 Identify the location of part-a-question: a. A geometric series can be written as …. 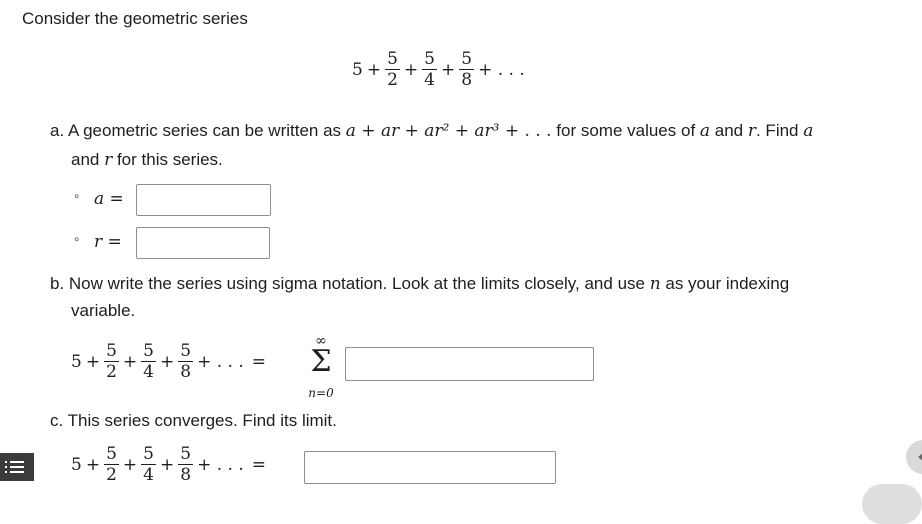
(432, 131).